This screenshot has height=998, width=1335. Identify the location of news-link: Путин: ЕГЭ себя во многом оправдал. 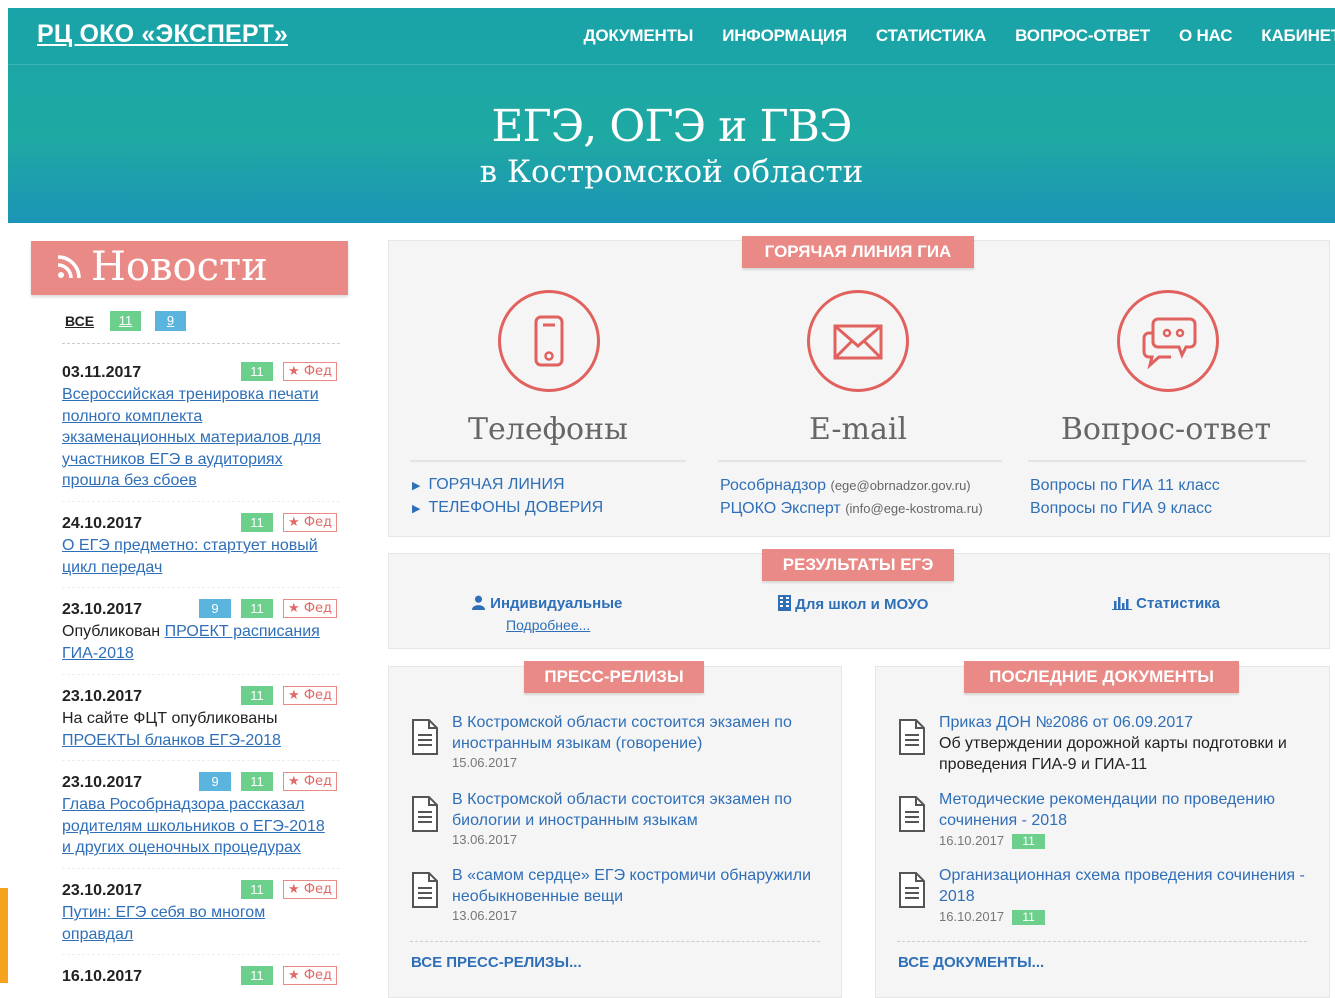
(163, 923).